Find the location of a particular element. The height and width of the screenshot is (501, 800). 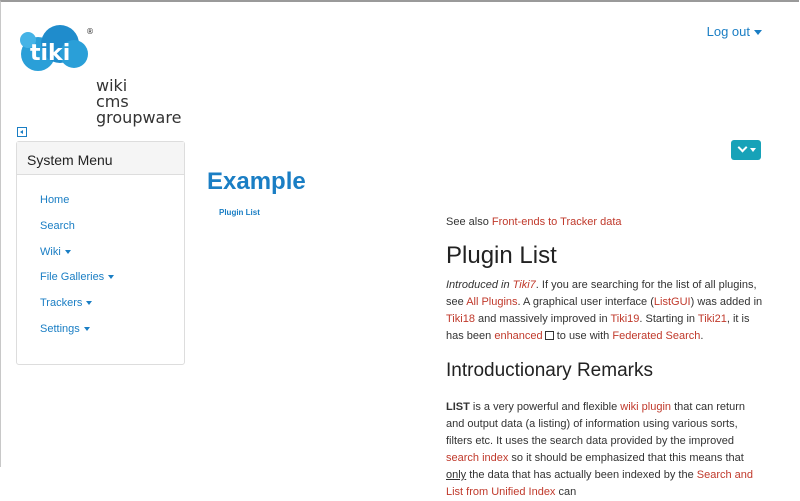

sidebar-item-file-galleries: File Galleries is located at coordinates (112, 282).